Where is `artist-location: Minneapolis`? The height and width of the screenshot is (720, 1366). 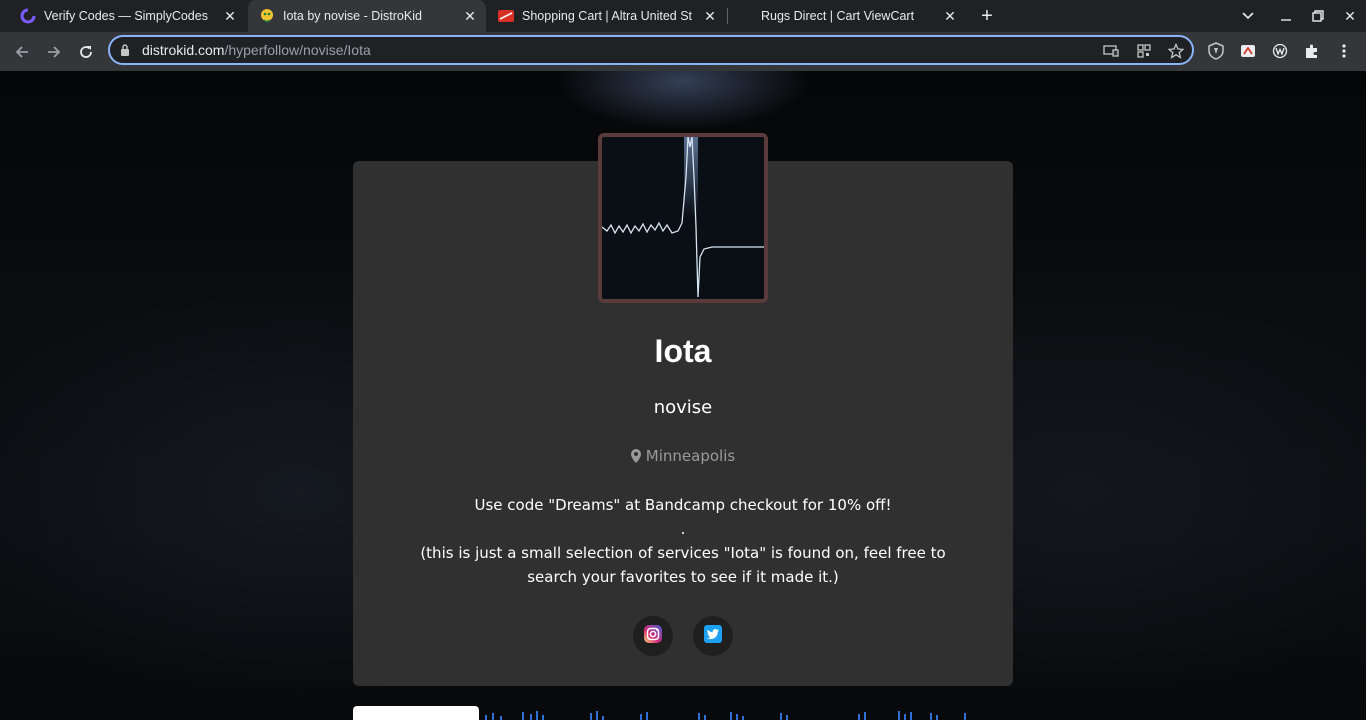
artist-location: Minneapolis is located at coordinates (683, 456).